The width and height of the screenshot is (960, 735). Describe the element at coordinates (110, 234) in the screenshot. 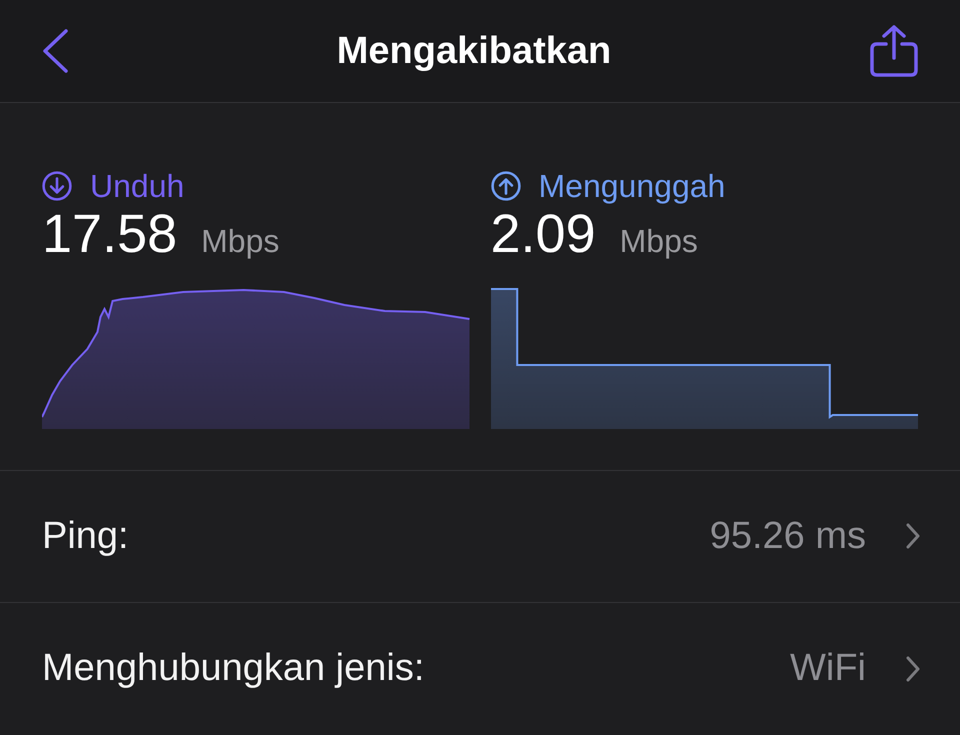

I see `speed-value: 17.58` at that location.